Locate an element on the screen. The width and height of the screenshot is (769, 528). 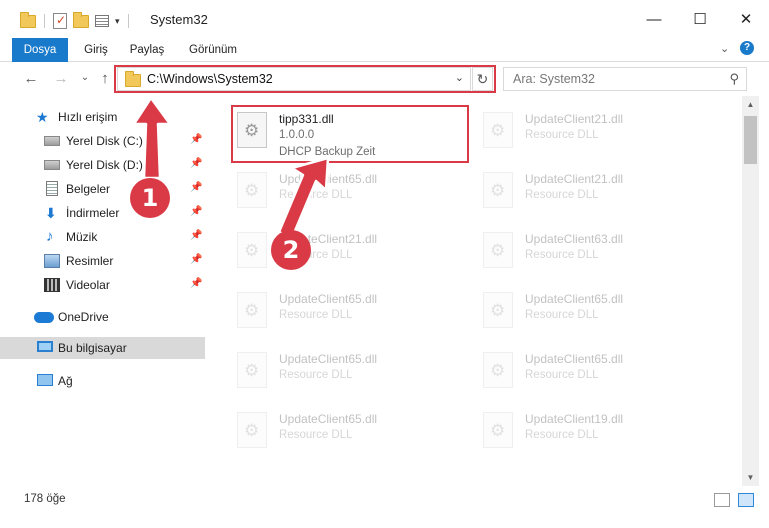
network-icon is located at coordinates (45, 380).